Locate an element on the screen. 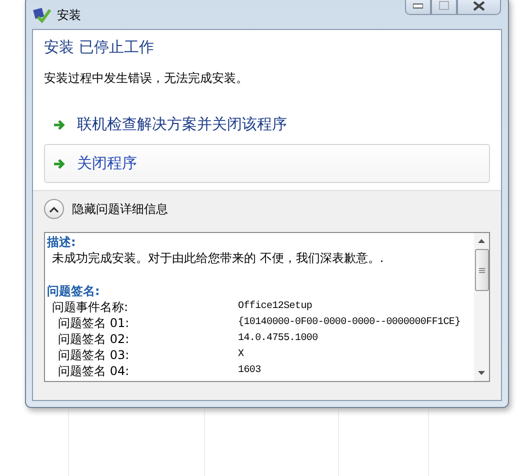  minimize-button is located at coordinates (418, 7).